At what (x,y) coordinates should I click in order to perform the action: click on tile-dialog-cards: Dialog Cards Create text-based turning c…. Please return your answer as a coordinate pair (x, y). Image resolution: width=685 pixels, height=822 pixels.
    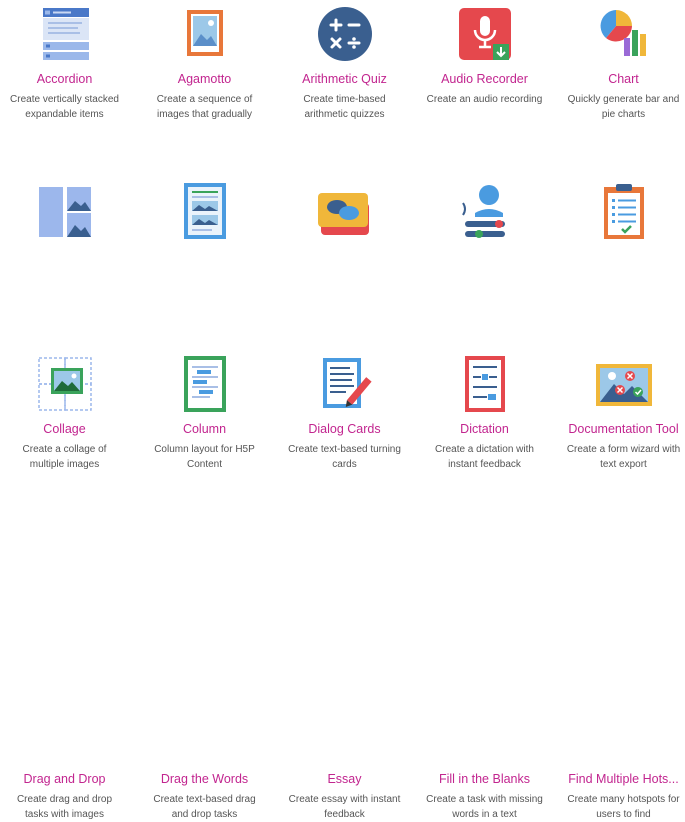
    Looking at the image, I should click on (344, 322).